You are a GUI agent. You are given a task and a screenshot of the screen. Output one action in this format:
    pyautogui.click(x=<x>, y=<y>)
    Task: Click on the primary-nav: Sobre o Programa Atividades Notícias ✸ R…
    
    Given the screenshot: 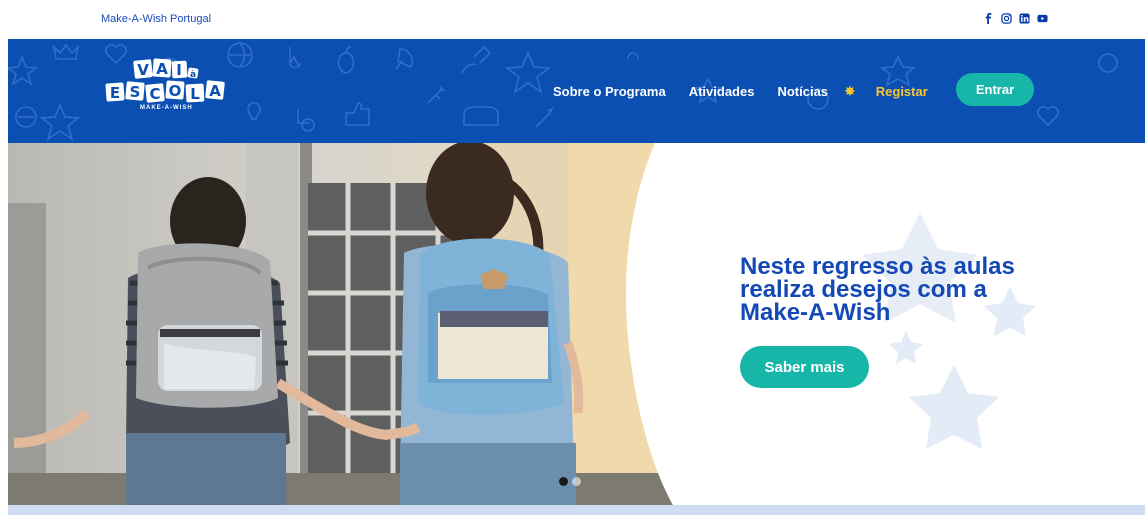 What is the action you would take?
    pyautogui.click(x=753, y=91)
    